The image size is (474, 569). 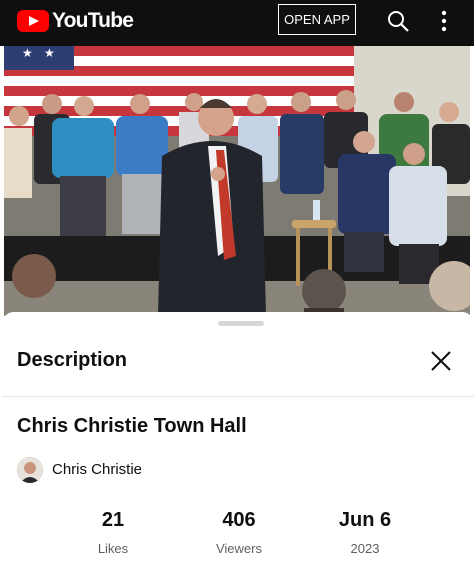 I want to click on divider, so click(x=238, y=396).